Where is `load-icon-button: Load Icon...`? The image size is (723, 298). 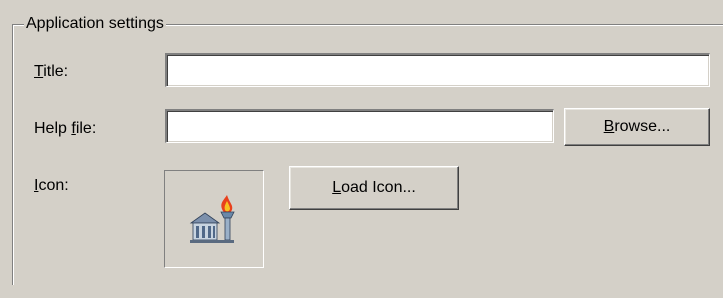
load-icon-button: Load Icon... is located at coordinates (374, 188).